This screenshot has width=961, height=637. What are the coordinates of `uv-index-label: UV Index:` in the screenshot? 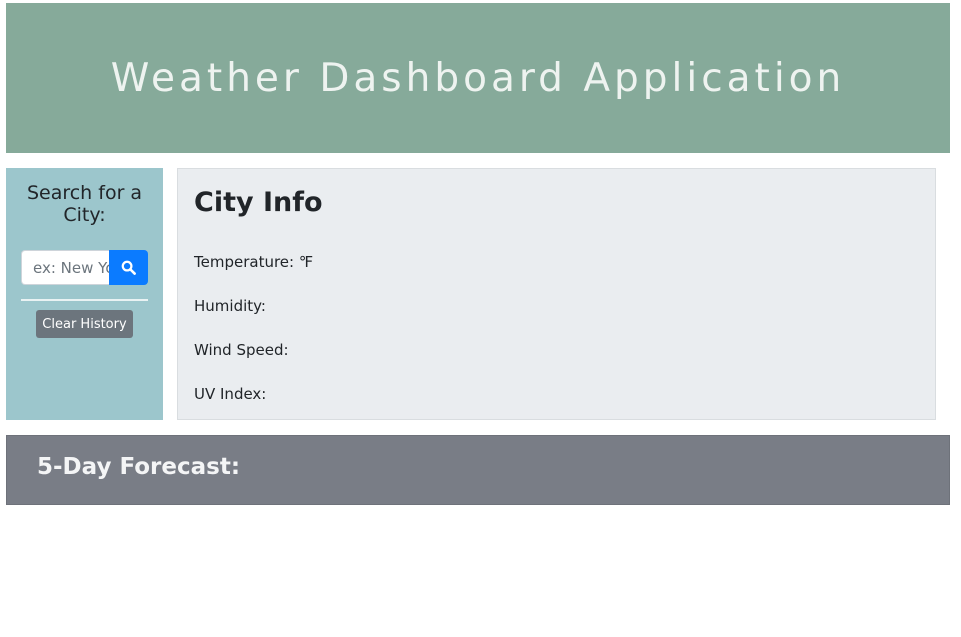 It's located at (230, 394).